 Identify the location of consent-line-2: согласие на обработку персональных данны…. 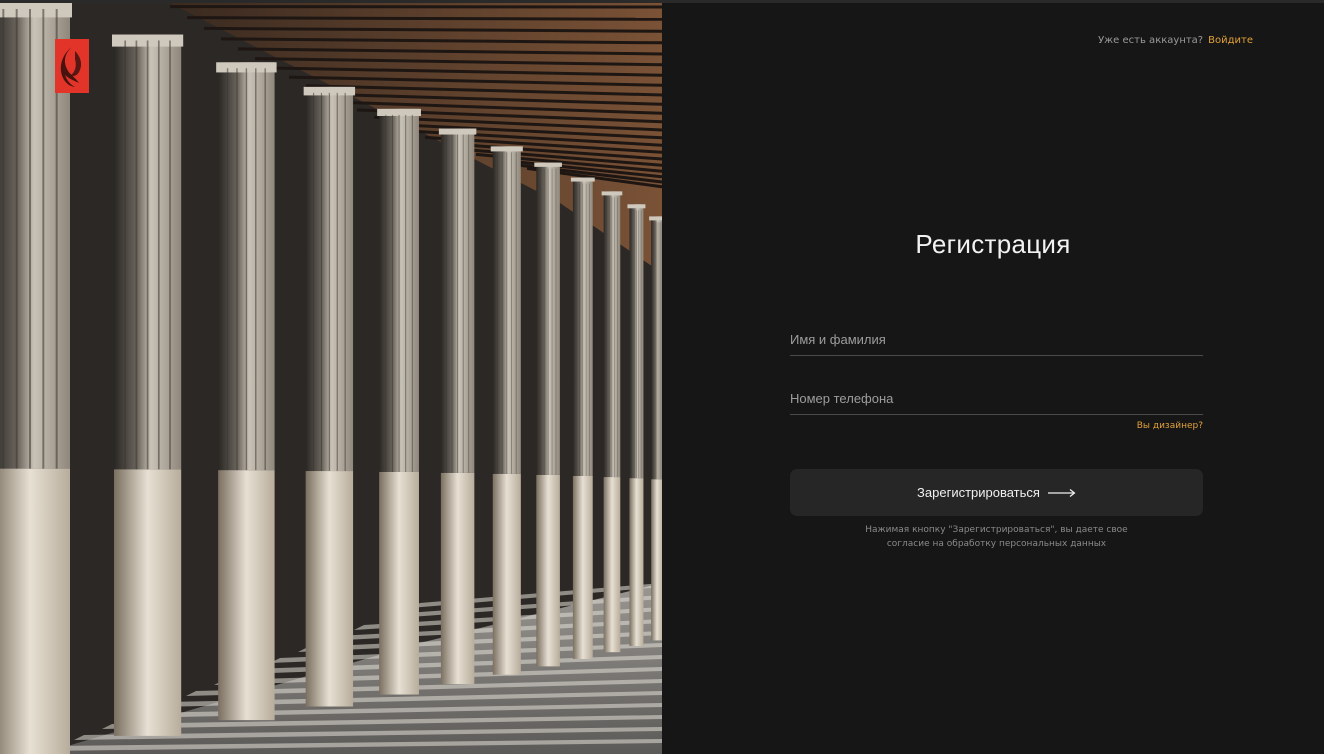
(996, 544).